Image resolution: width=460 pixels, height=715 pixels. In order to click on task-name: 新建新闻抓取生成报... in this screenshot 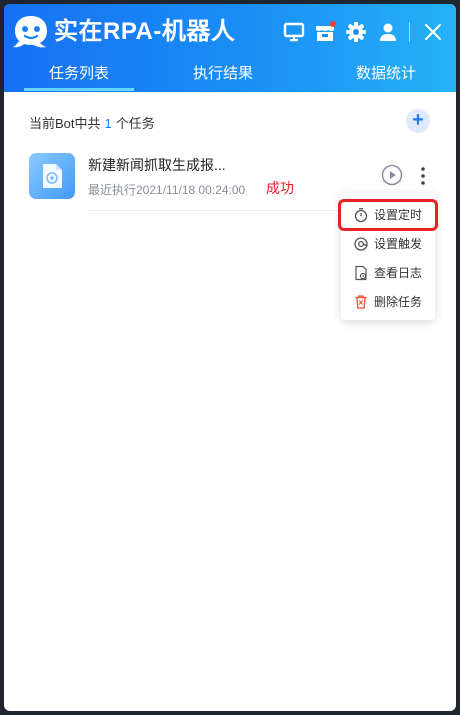, I will do `click(157, 165)`.